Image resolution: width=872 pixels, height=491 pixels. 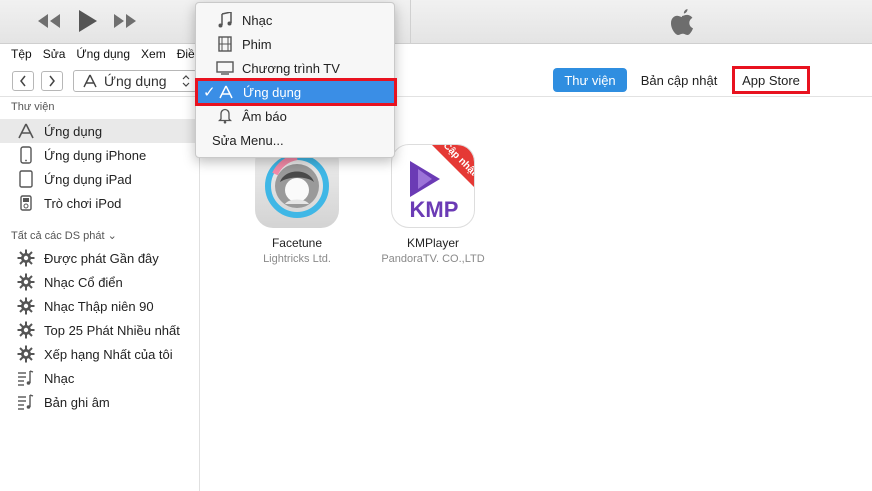 I want to click on app-name: KMPlayer, so click(x=432, y=243).